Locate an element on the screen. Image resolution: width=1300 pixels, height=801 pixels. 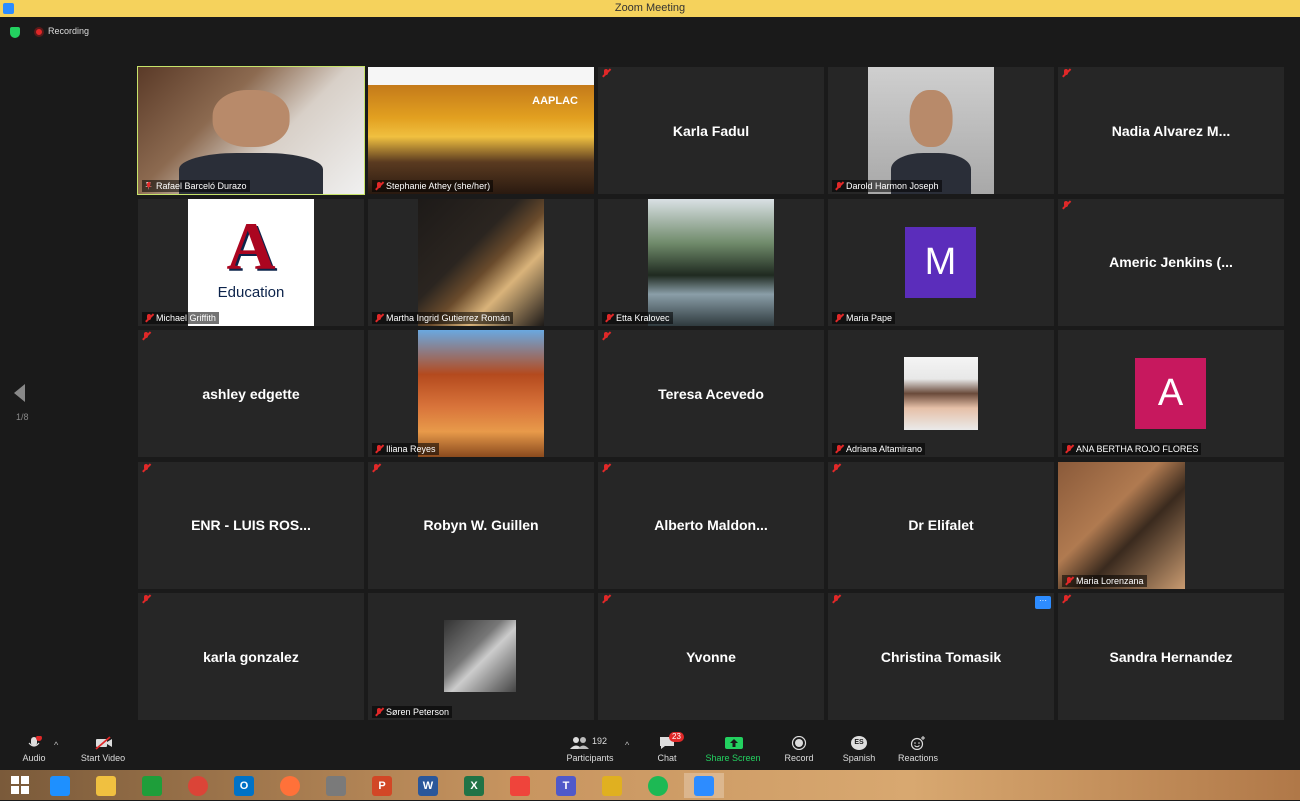
zoom-icon is located at coordinates (704, 785).